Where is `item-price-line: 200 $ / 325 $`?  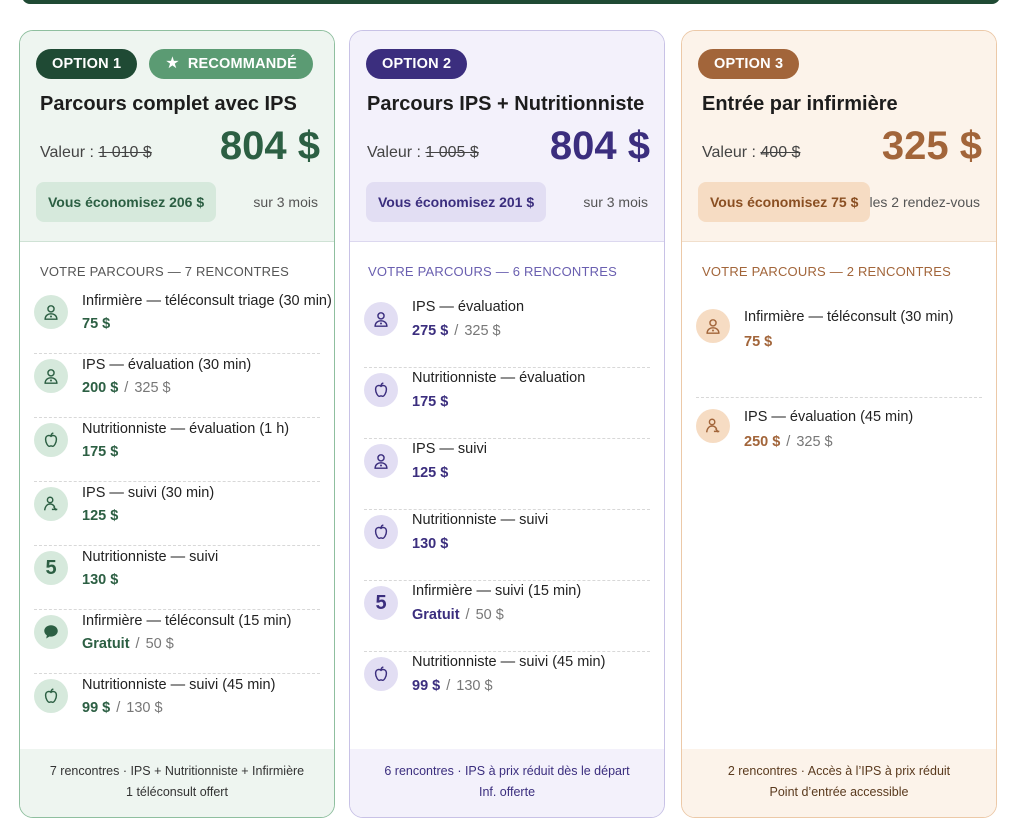 item-price-line: 200 $ / 325 $ is located at coordinates (126, 388).